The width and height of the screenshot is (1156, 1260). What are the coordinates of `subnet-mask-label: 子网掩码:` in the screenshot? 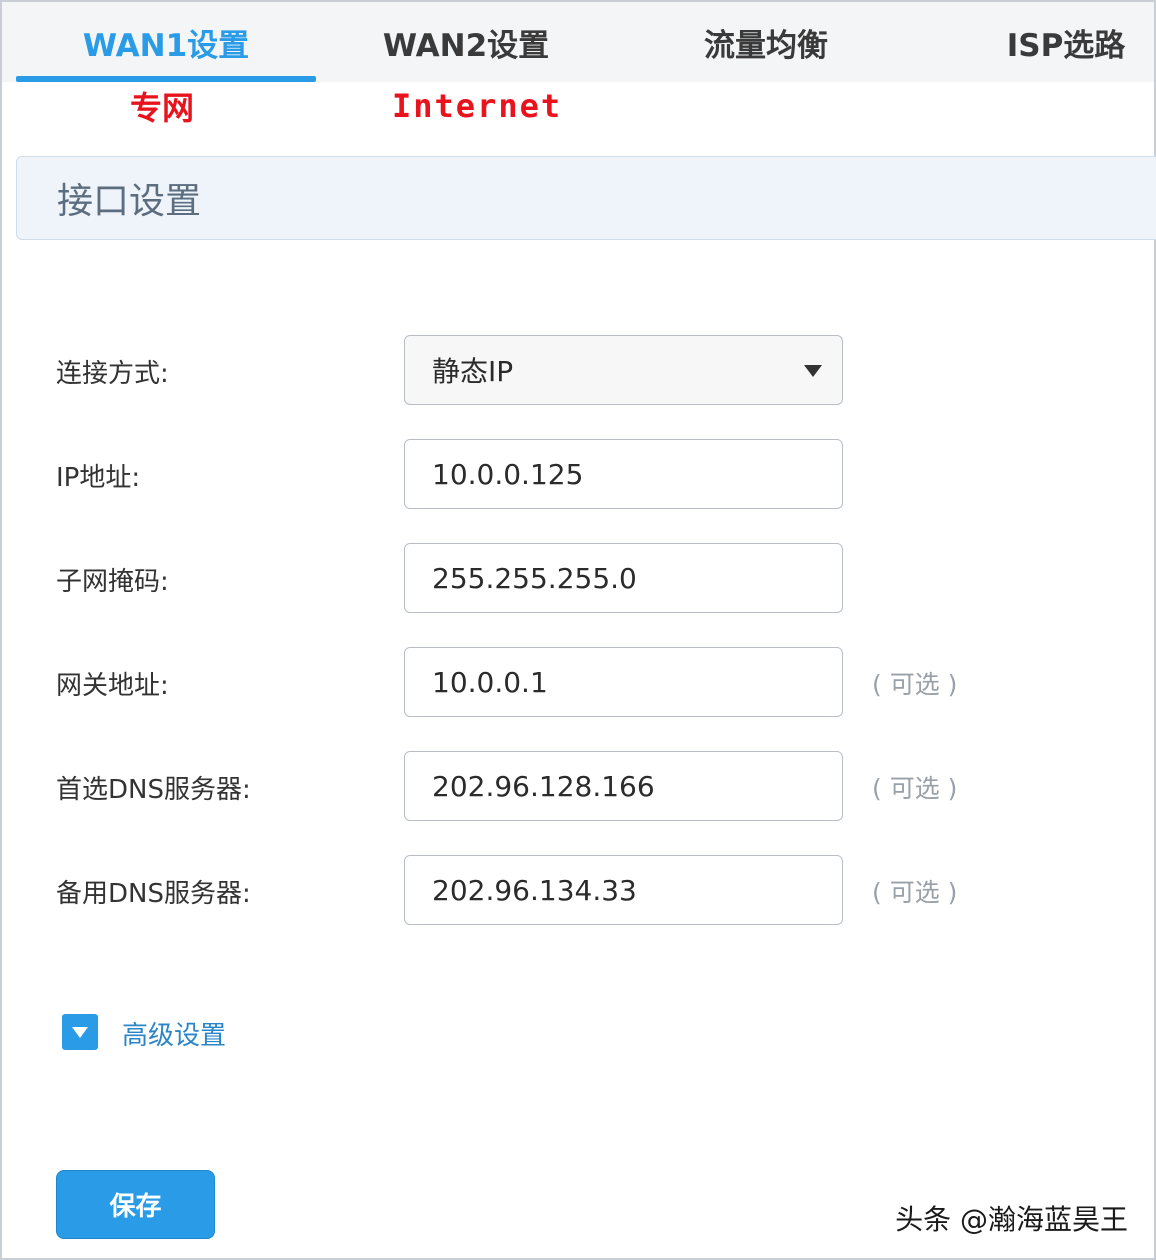 It's located at (112, 581).